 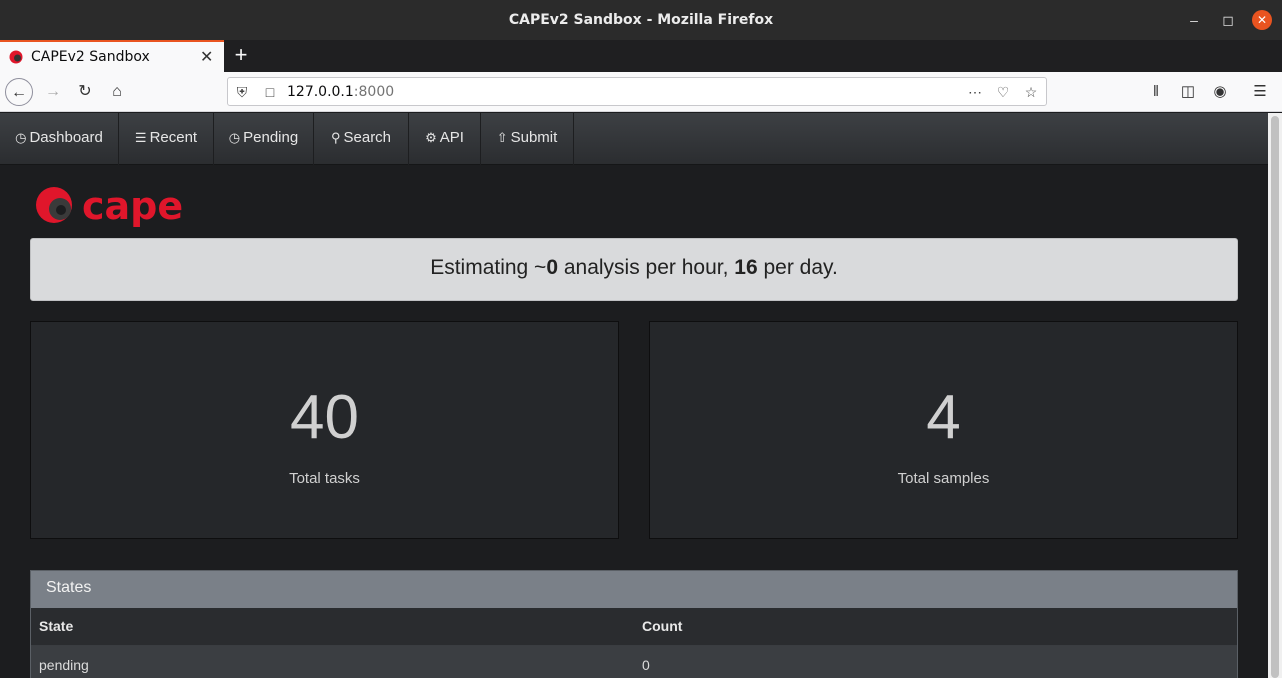 What do you see at coordinates (234, 137) in the screenshot?
I see `clock-icon: ◷` at bounding box center [234, 137].